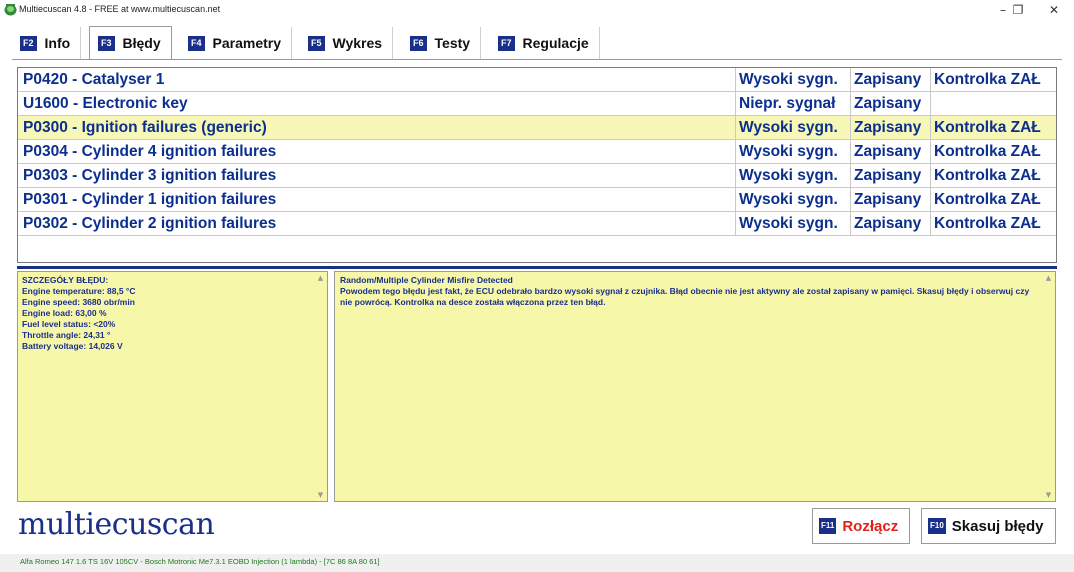  What do you see at coordinates (57, 43) in the screenshot?
I see `tab-label: Info` at bounding box center [57, 43].